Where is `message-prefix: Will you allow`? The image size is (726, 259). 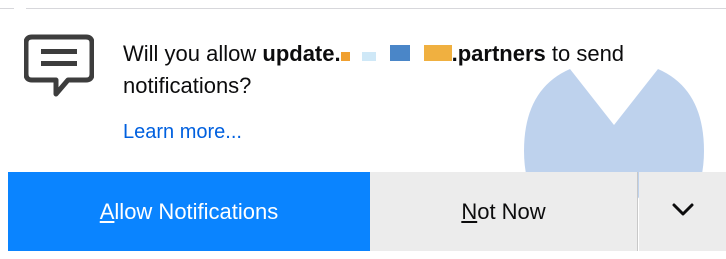 message-prefix: Will you allow is located at coordinates (193, 53).